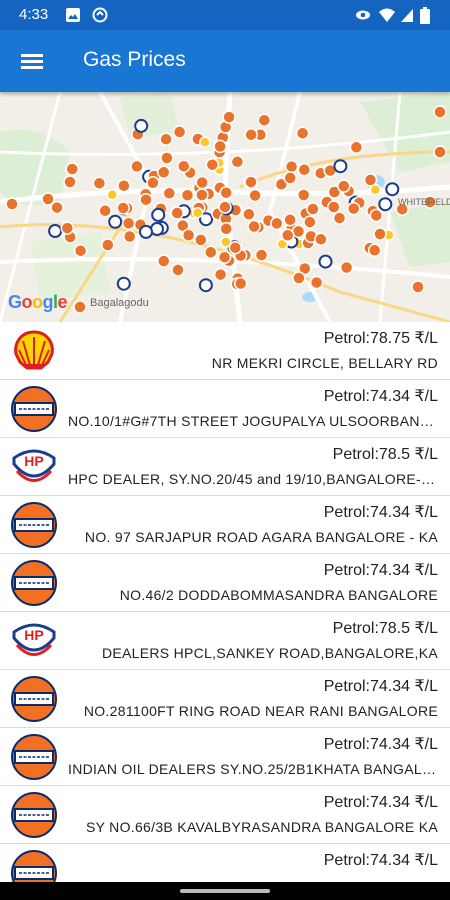 This screenshot has width=450, height=900. What do you see at coordinates (225, 891) in the screenshot?
I see `gesture-handle` at bounding box center [225, 891].